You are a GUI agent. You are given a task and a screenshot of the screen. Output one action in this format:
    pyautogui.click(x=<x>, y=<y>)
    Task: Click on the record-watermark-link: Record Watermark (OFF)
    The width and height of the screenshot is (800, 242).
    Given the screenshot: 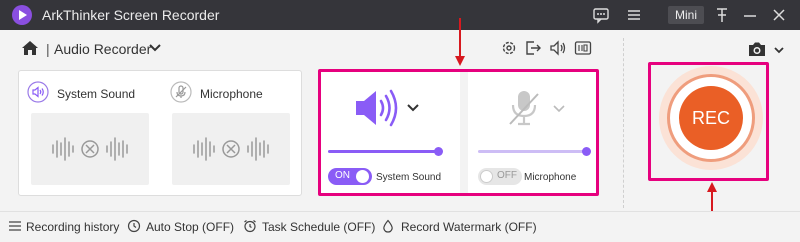 What is the action you would take?
    pyautogui.click(x=469, y=227)
    